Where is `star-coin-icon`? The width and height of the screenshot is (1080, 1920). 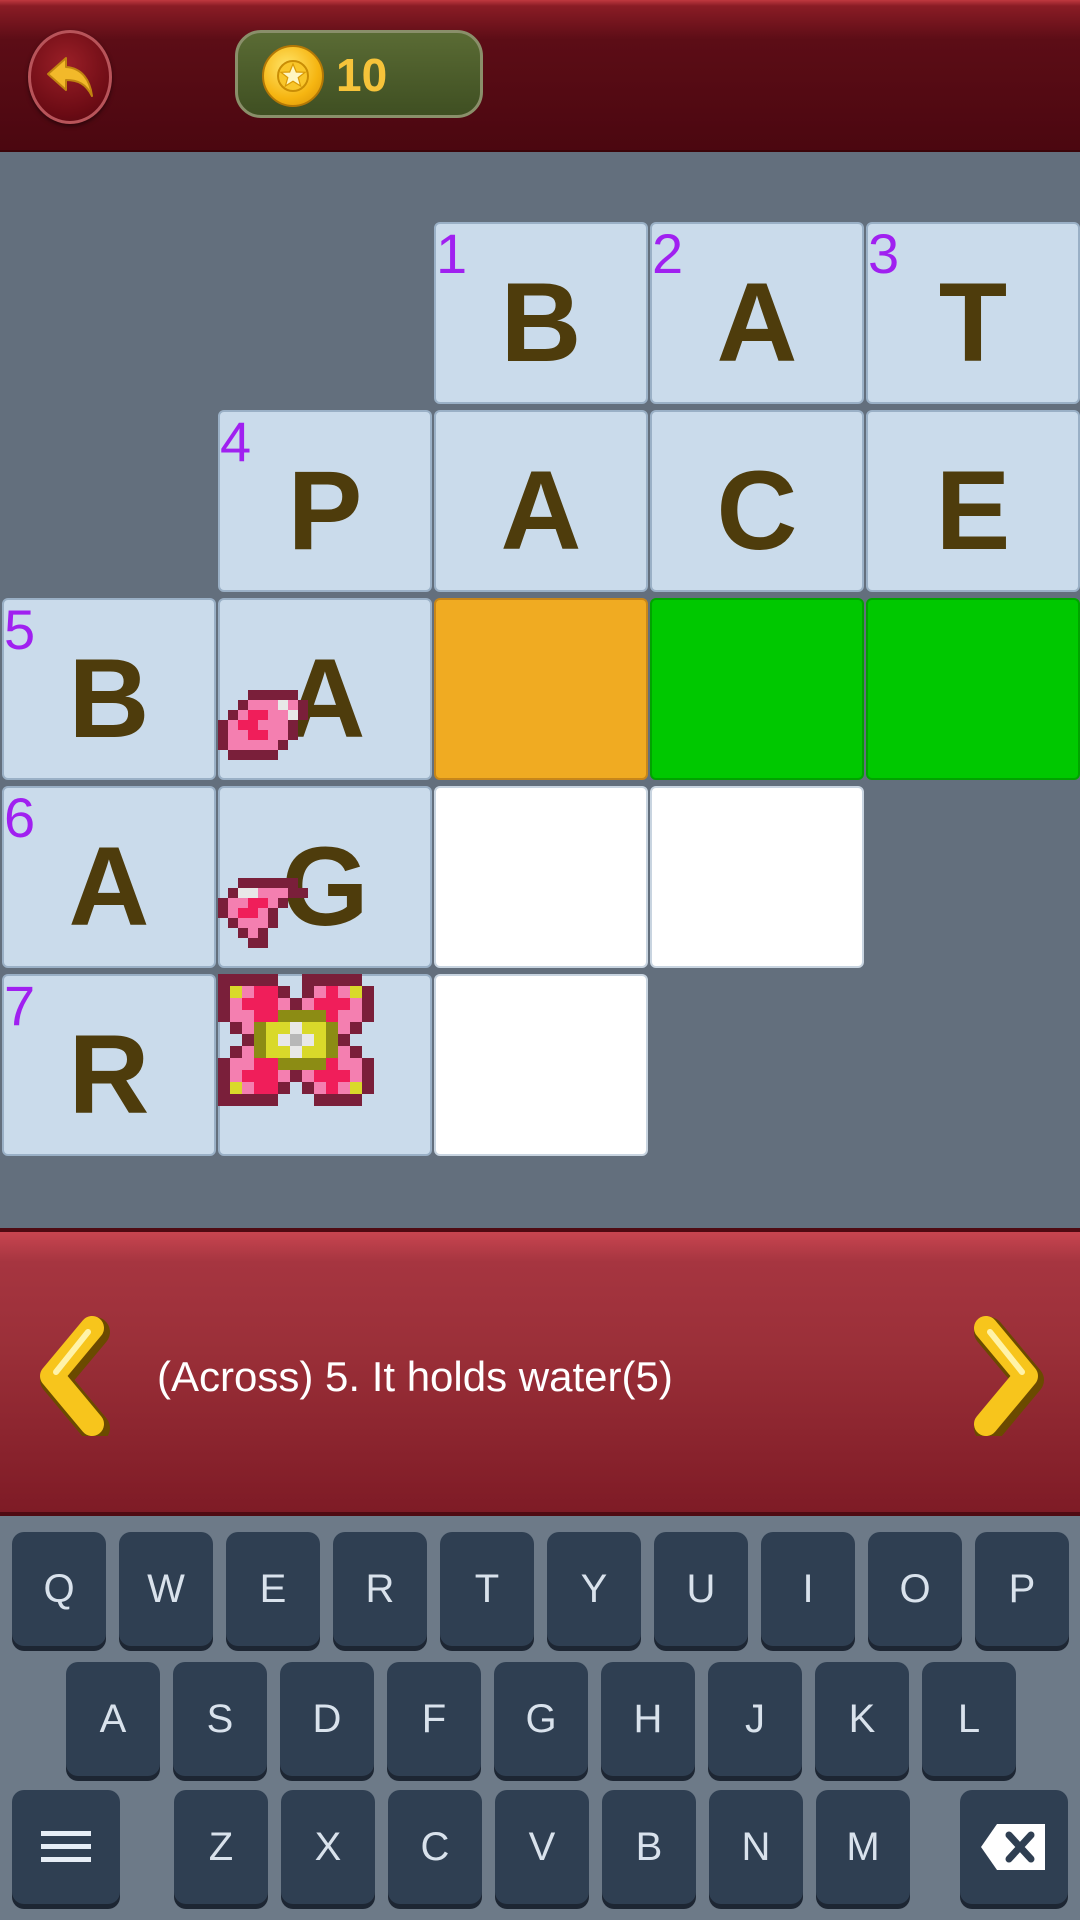
star-coin-icon is located at coordinates (293, 76).